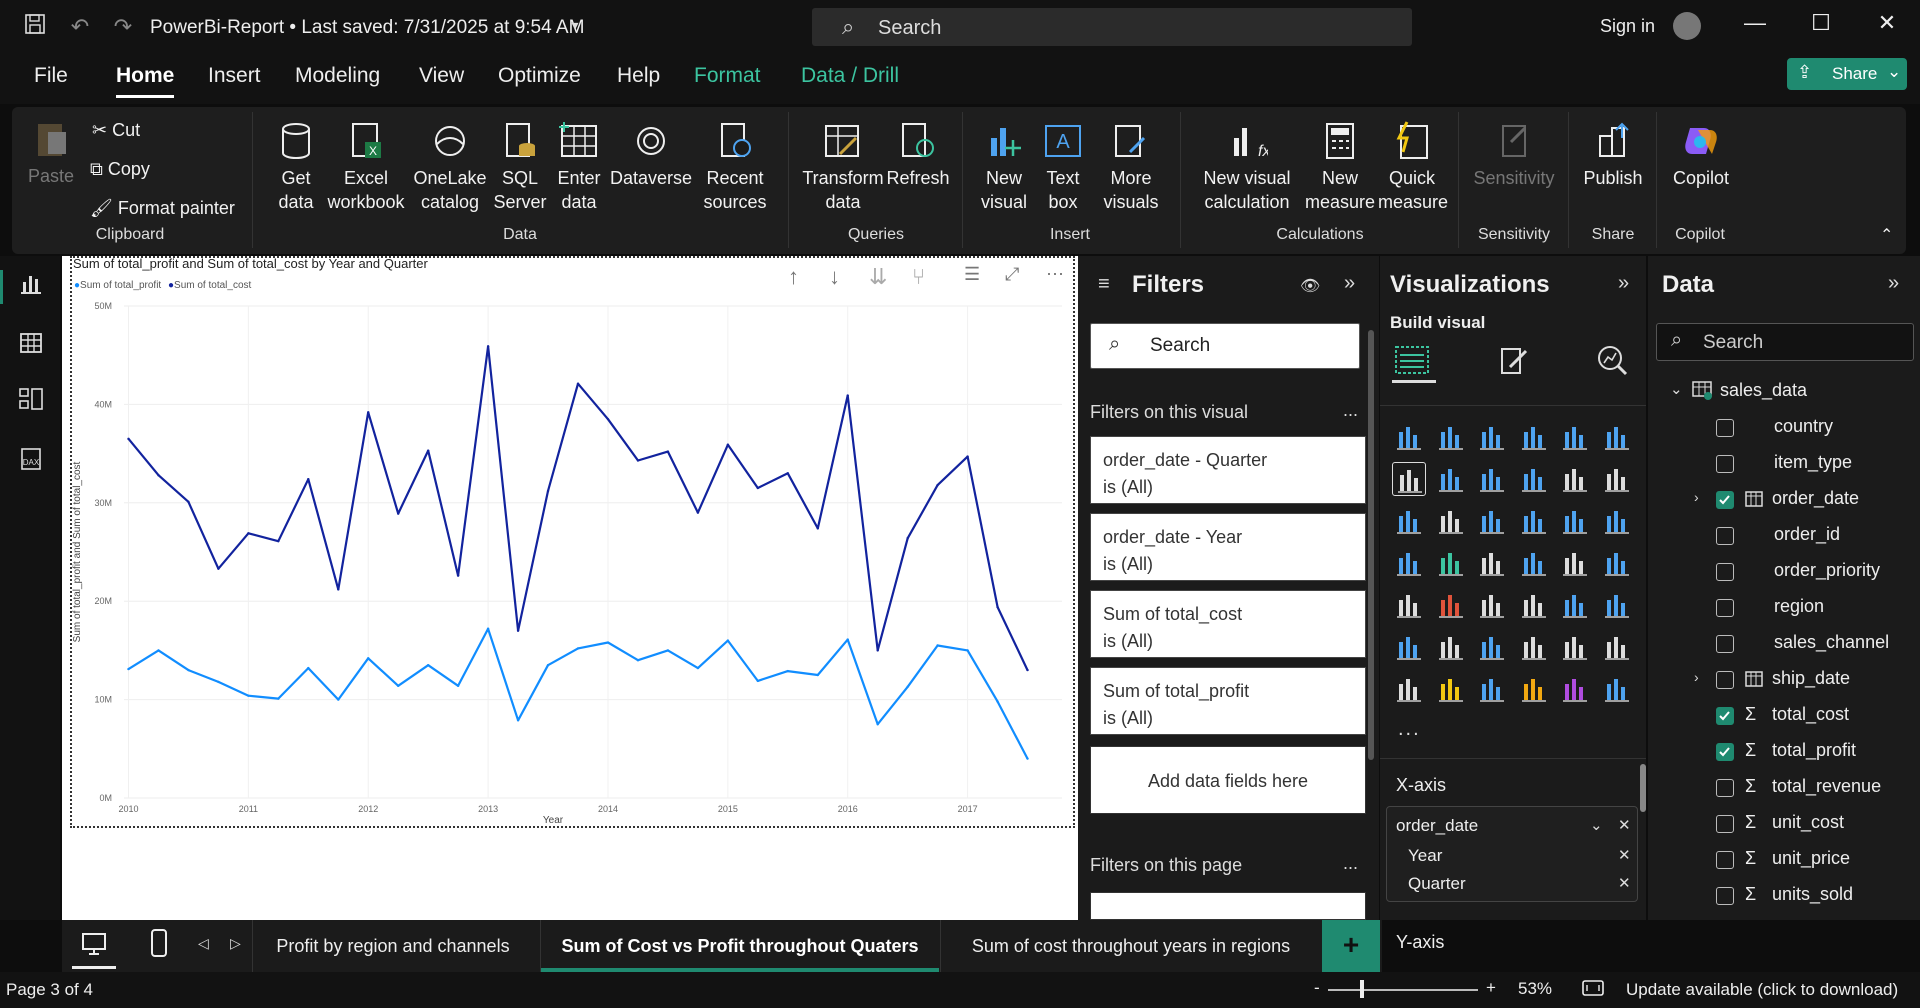 Image resolution: width=1920 pixels, height=1008 pixels. I want to click on more-options-icon: ⋯, so click(1055, 274).